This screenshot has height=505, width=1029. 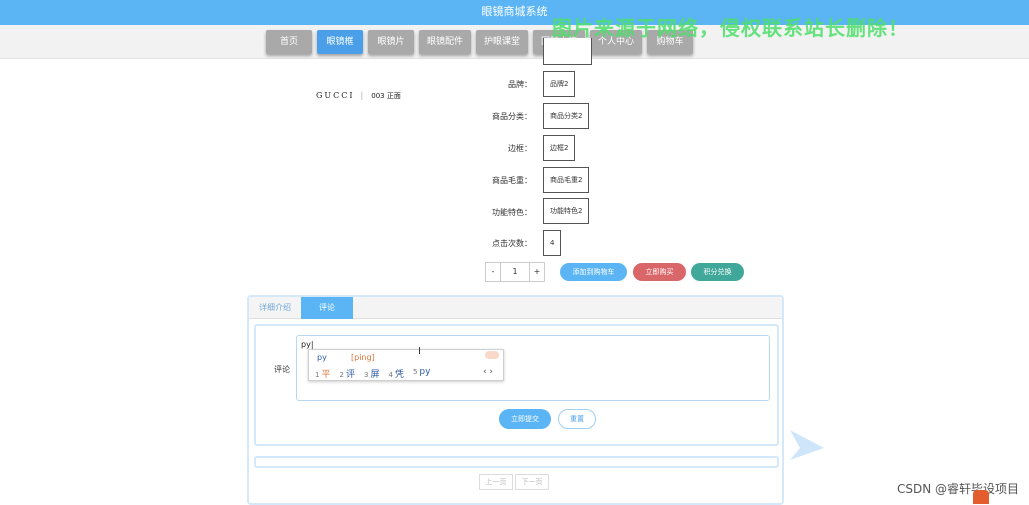 I want to click on brand-logo: GUCCI, so click(x=335, y=95).